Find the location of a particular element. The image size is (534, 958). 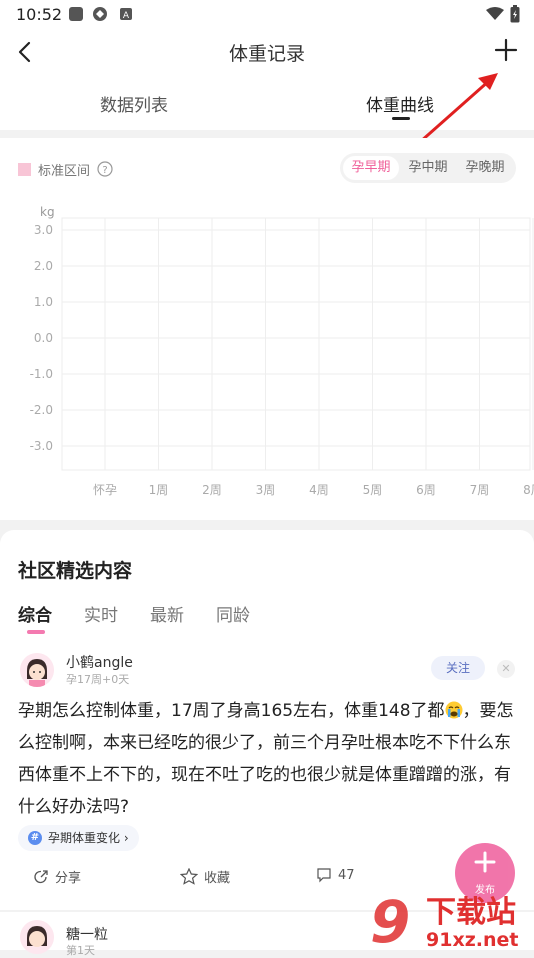

add-record-icon is located at coordinates (506, 50).